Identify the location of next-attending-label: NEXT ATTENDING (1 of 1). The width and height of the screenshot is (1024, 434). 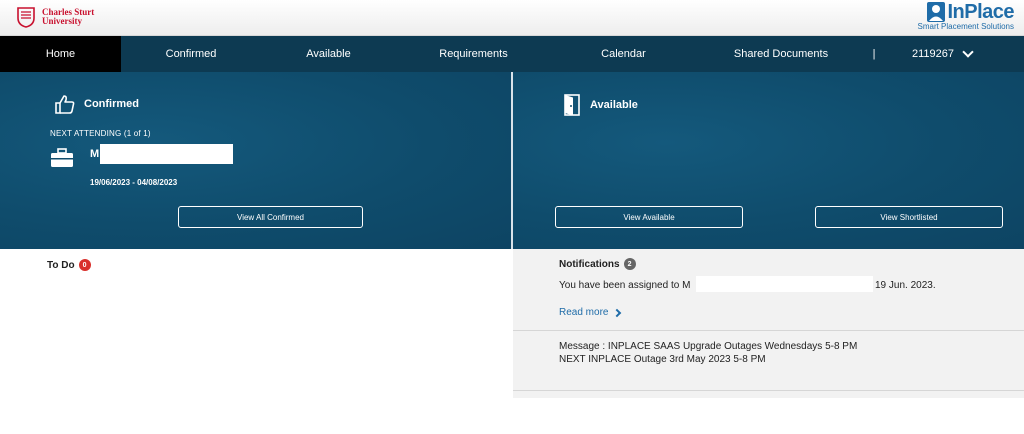
(100, 133).